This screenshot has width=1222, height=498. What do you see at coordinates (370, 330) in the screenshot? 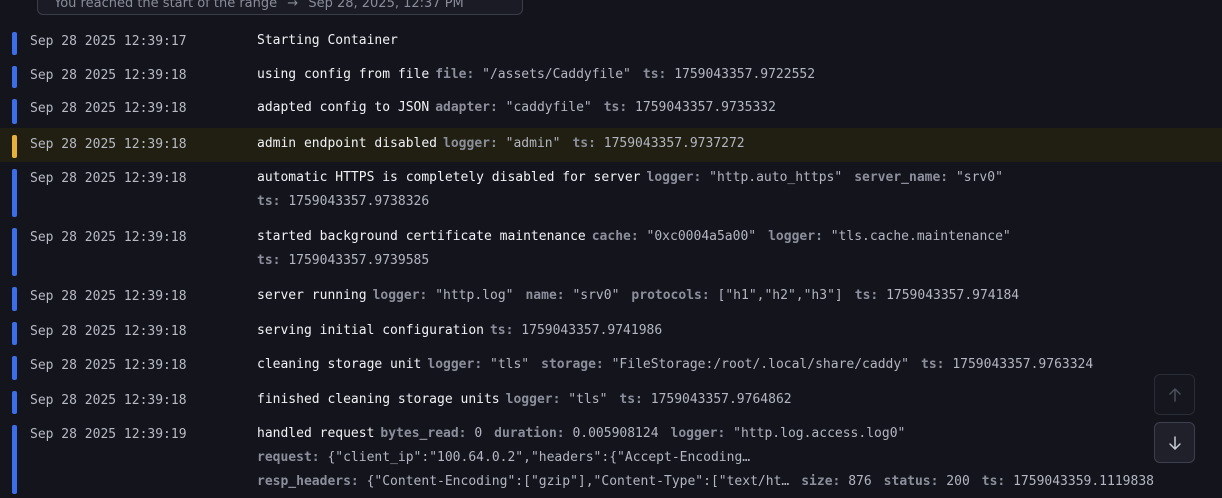
I see `log-text: serving initial configuration` at bounding box center [370, 330].